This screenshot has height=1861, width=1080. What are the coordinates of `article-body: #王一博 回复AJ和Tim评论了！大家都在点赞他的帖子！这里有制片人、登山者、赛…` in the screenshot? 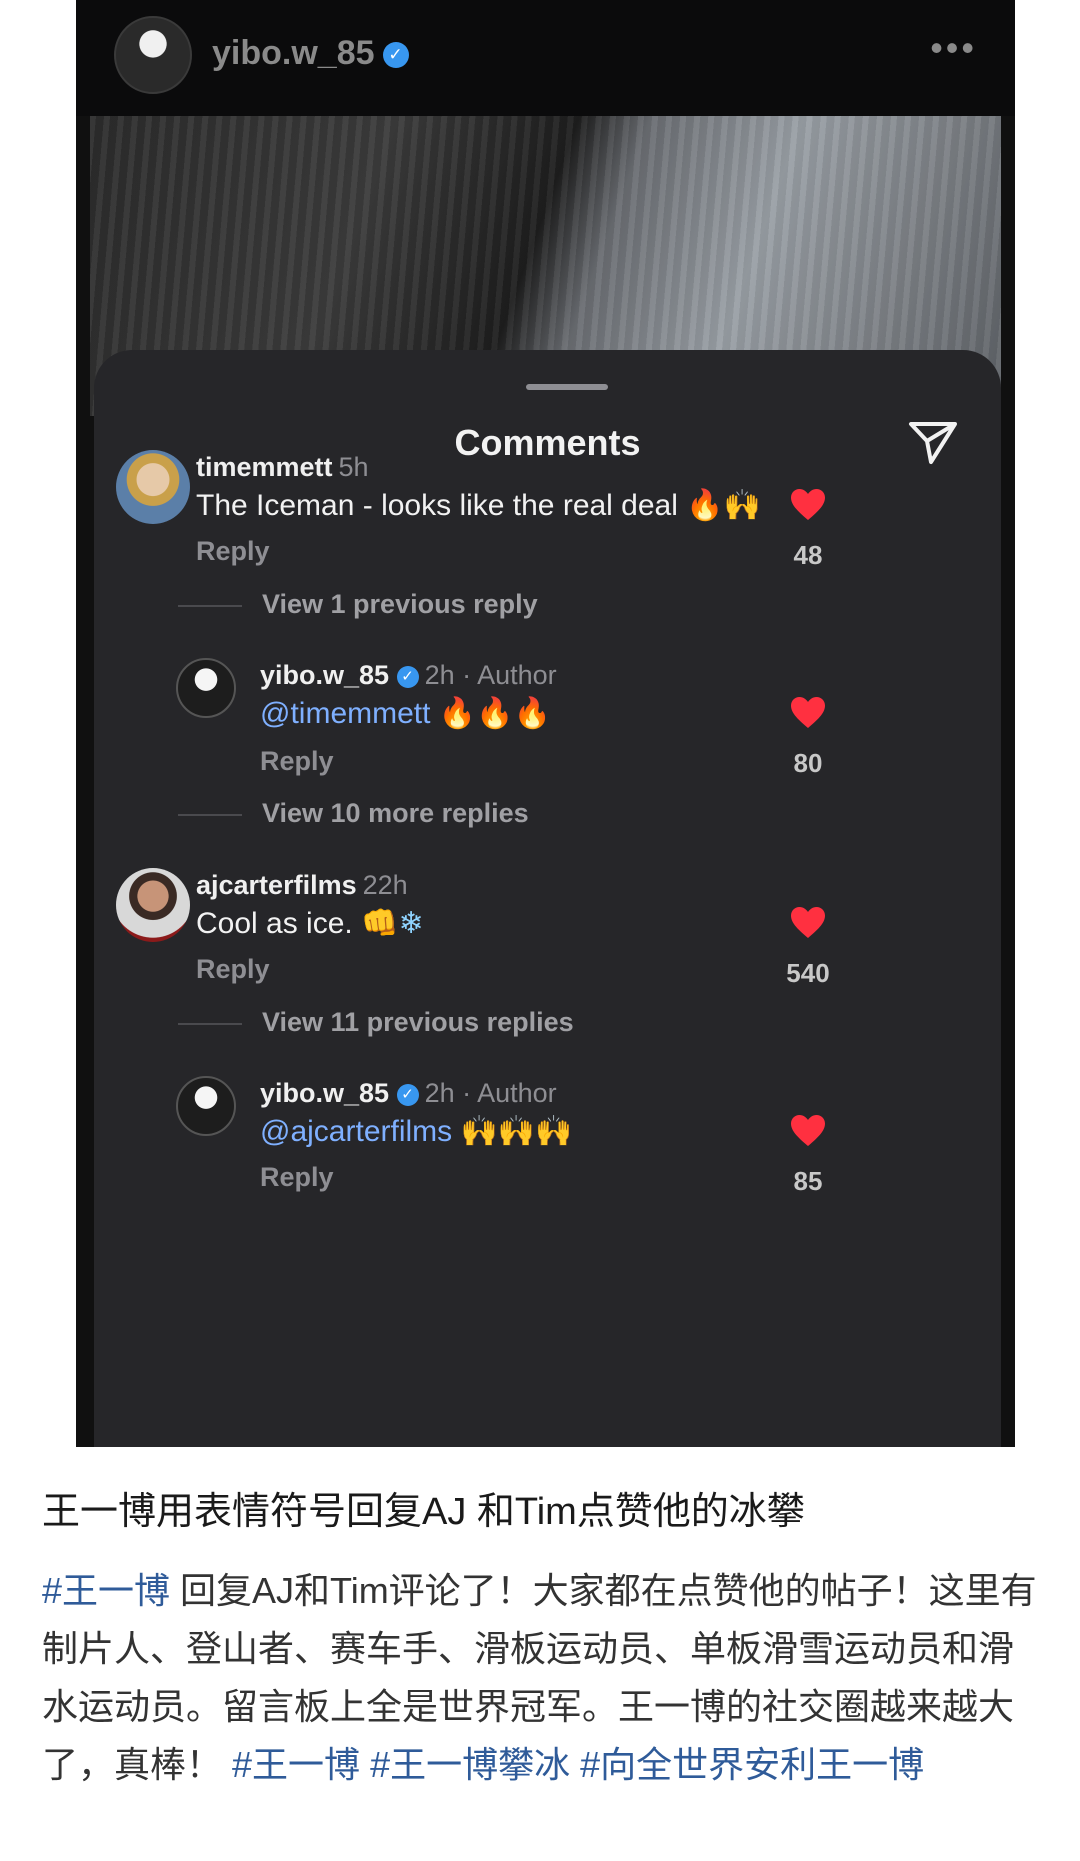 It's located at (539, 1677).